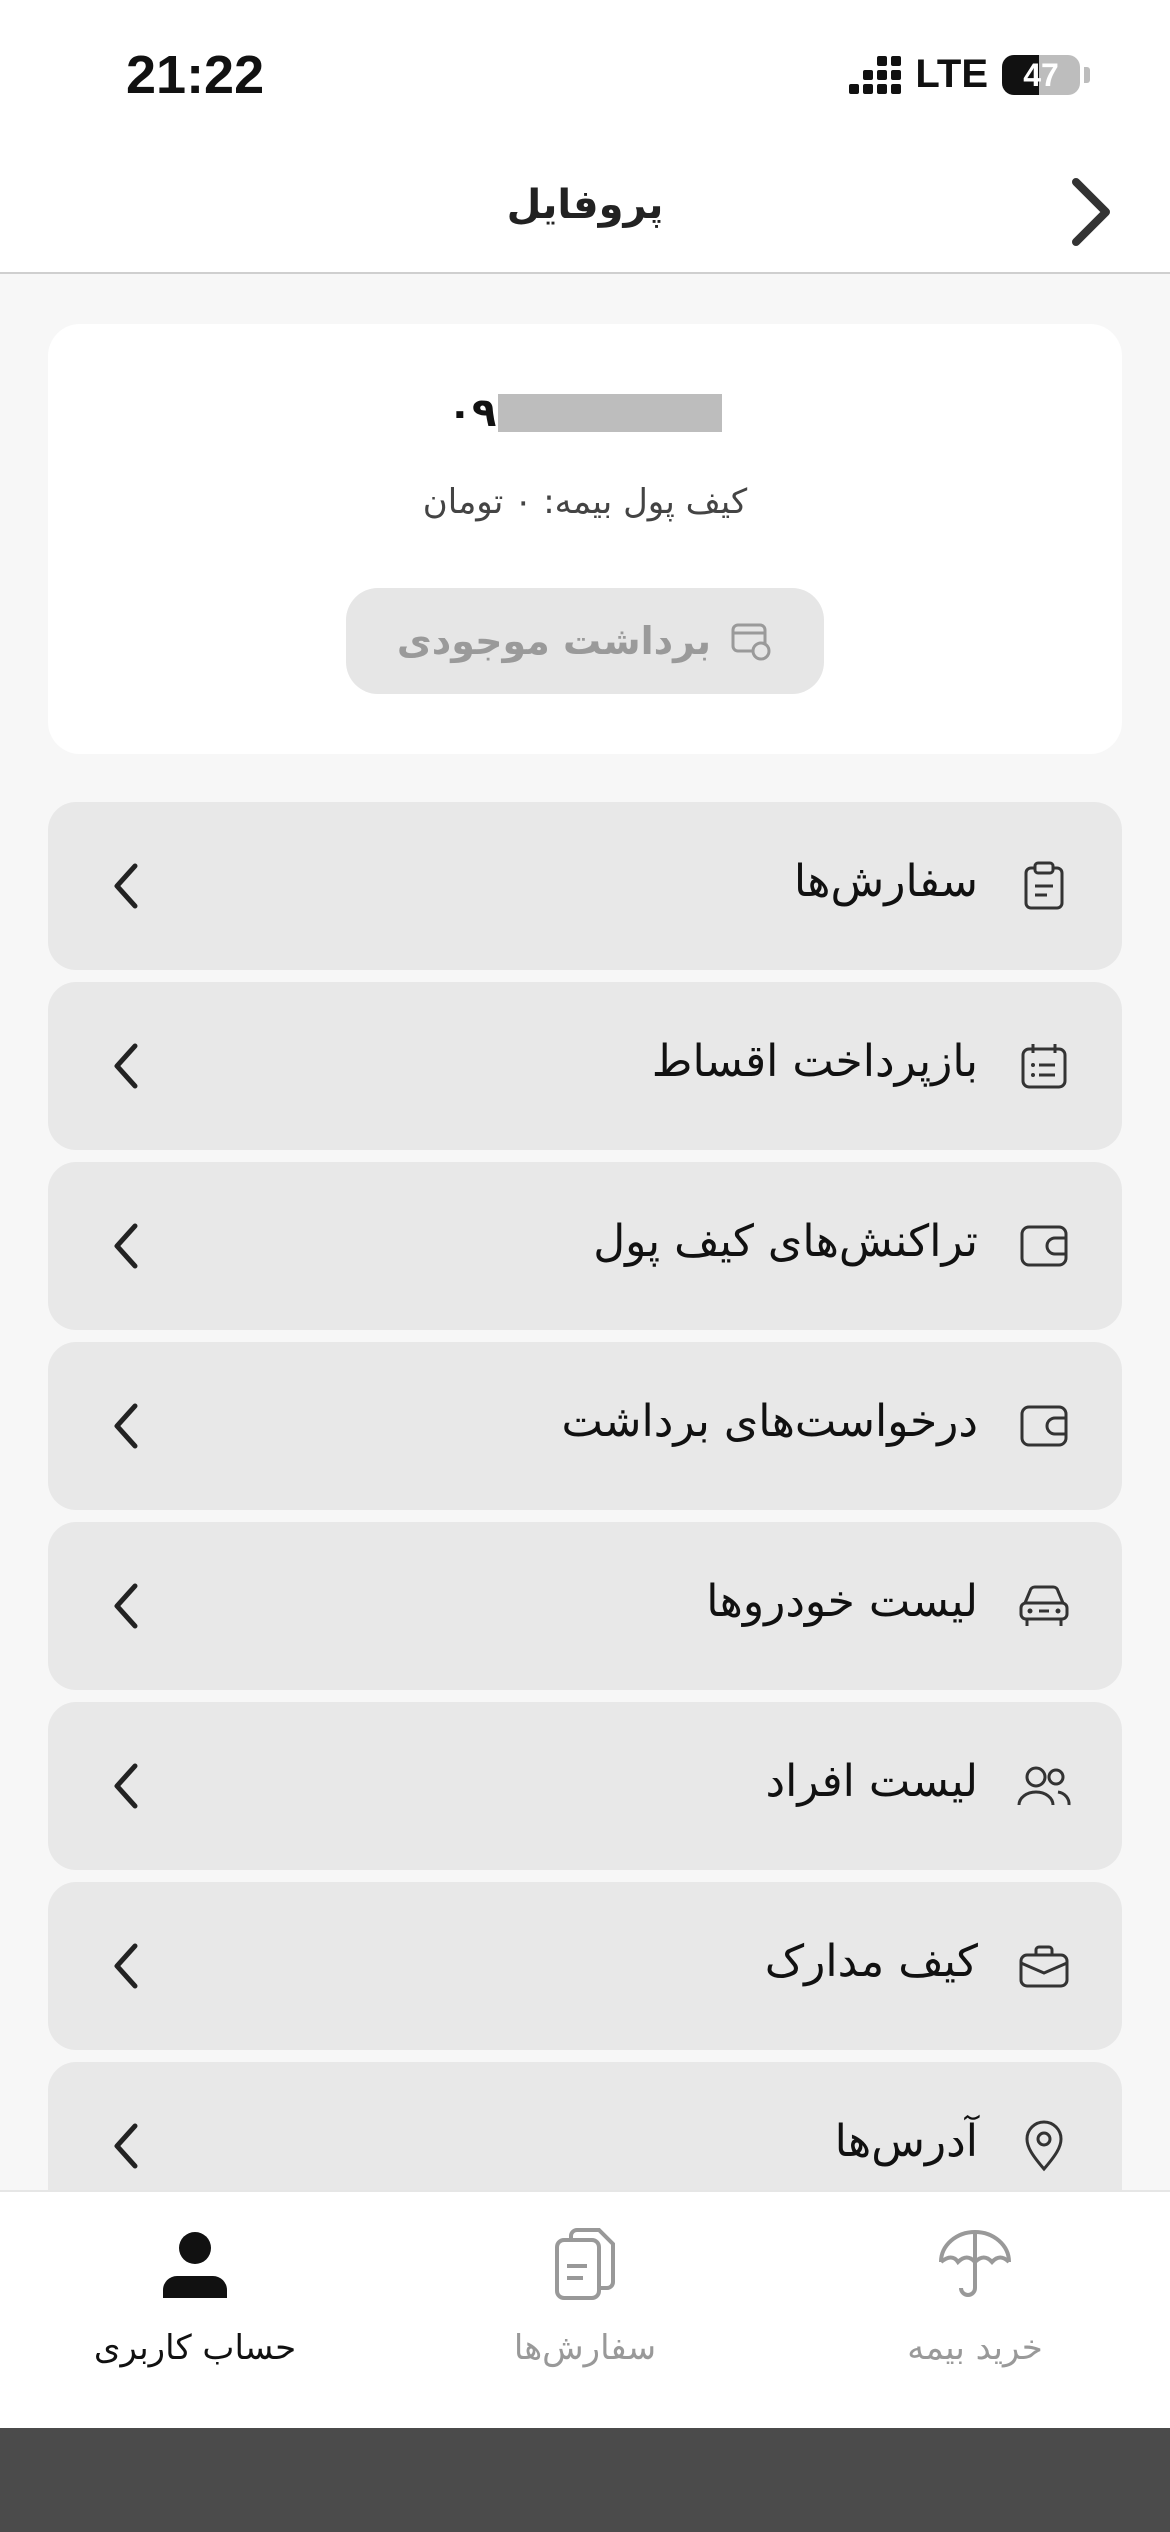 The height and width of the screenshot is (2532, 1170). I want to click on back-button, so click(1090, 212).